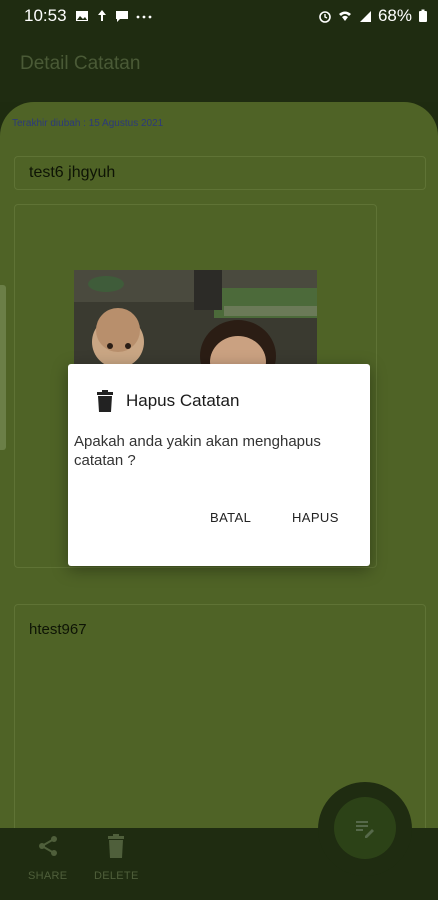  What do you see at coordinates (365, 16) in the screenshot?
I see `signal-icon` at bounding box center [365, 16].